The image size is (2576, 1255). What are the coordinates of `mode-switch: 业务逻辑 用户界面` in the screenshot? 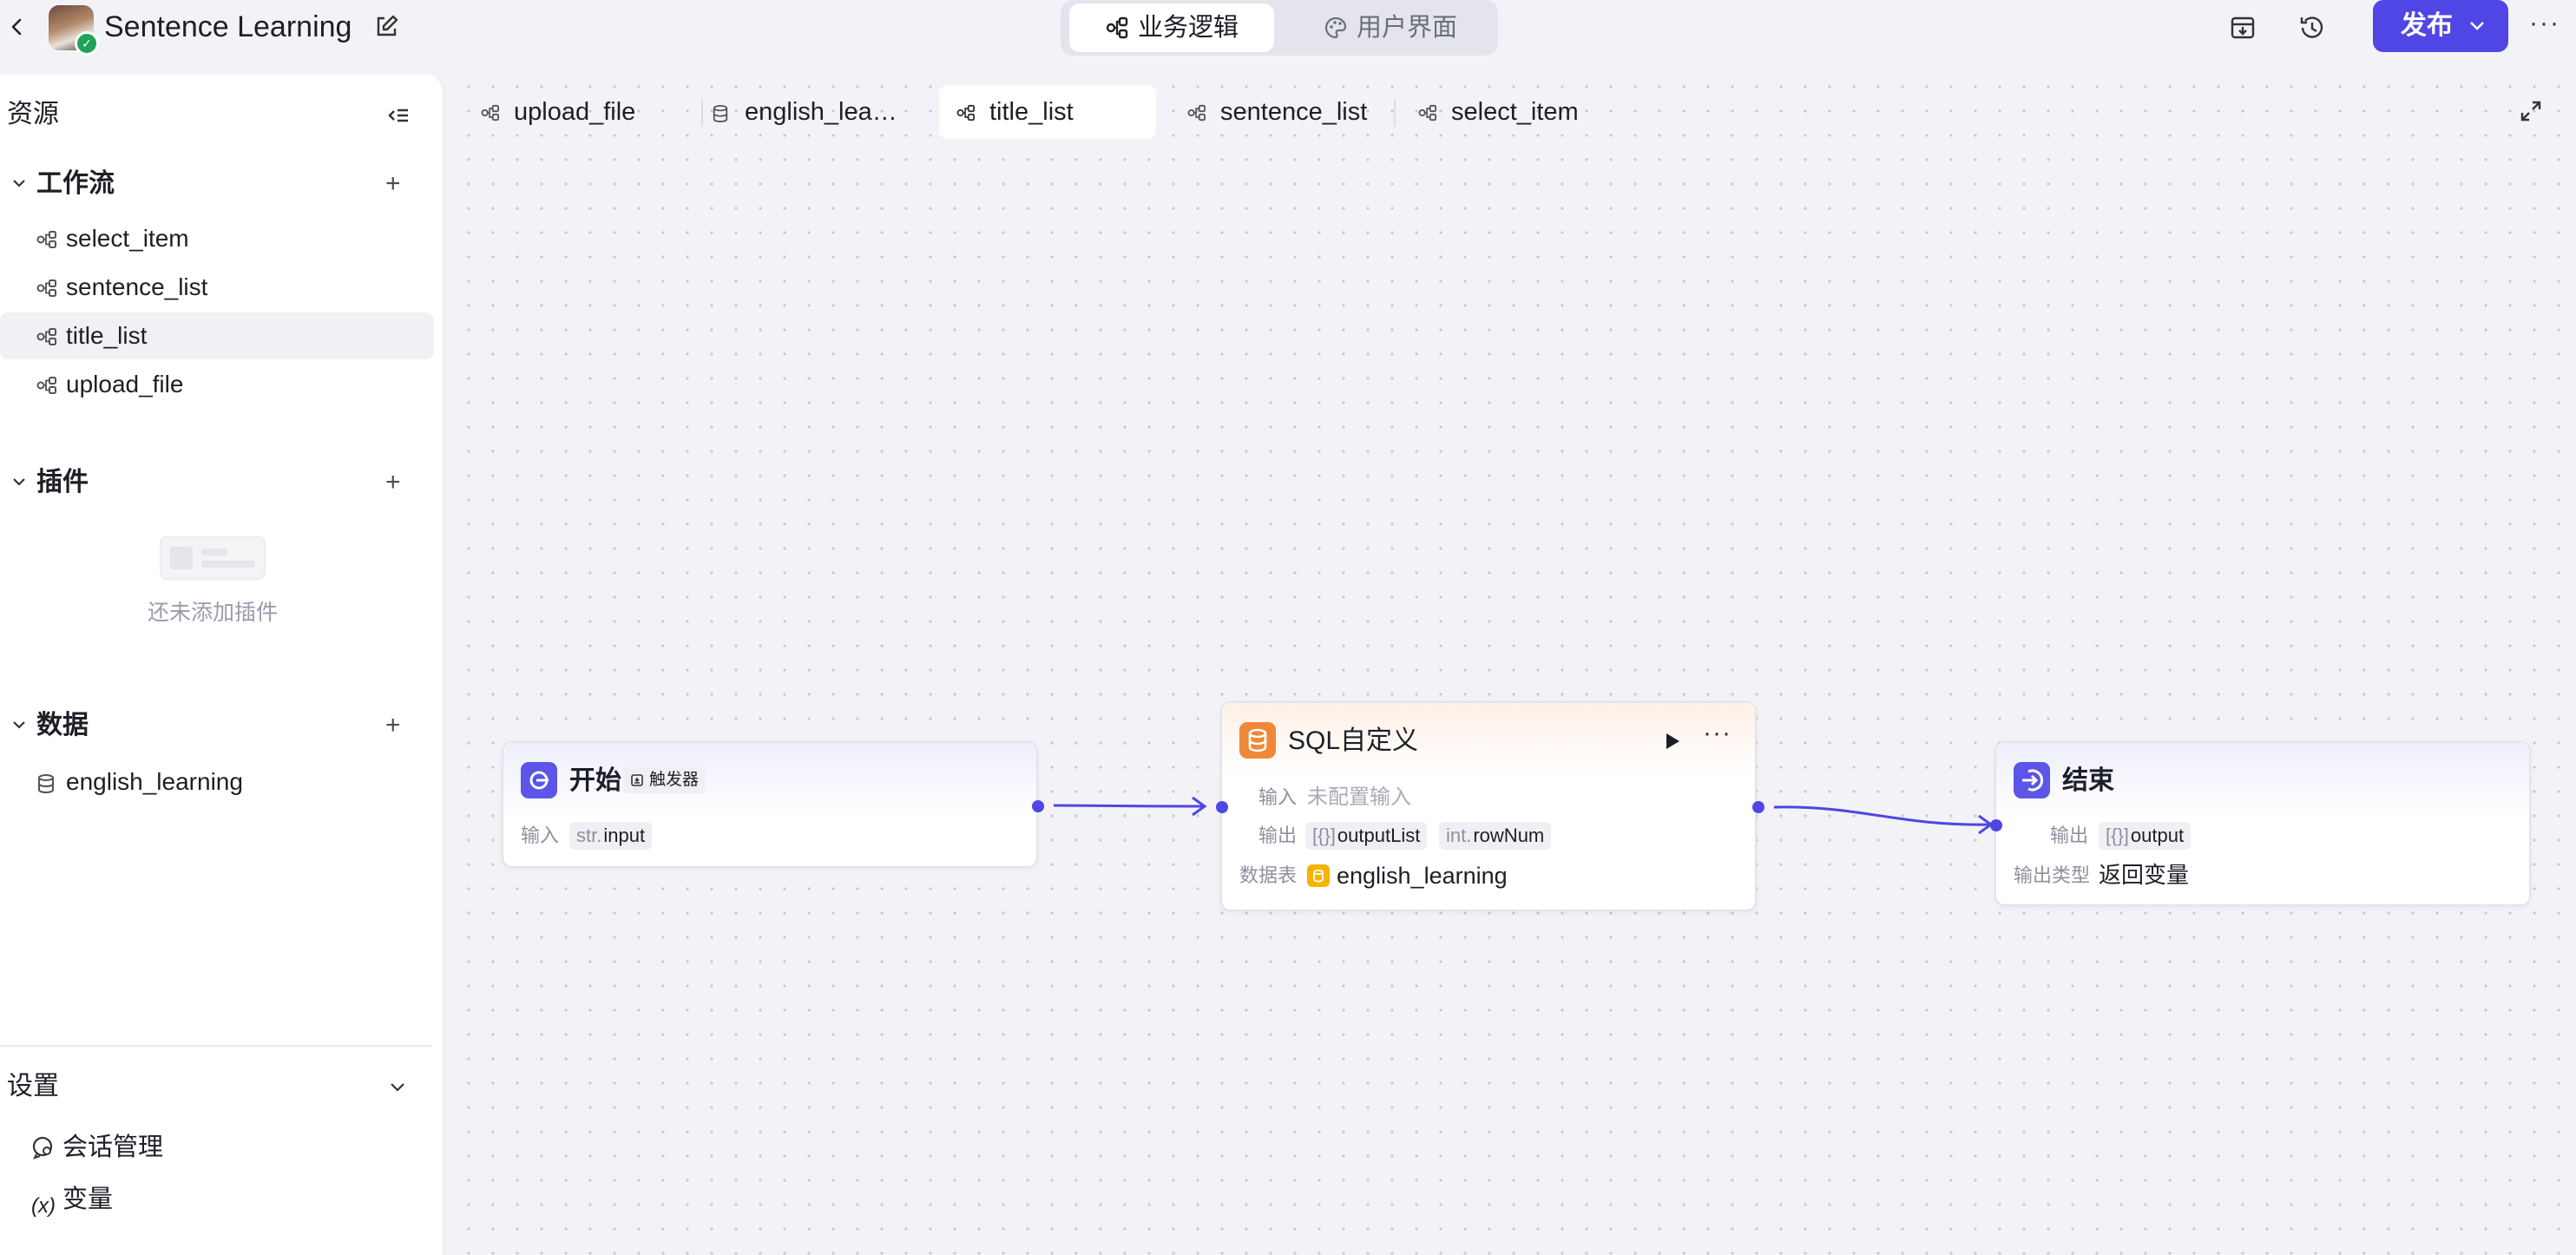 It's located at (1279, 28).